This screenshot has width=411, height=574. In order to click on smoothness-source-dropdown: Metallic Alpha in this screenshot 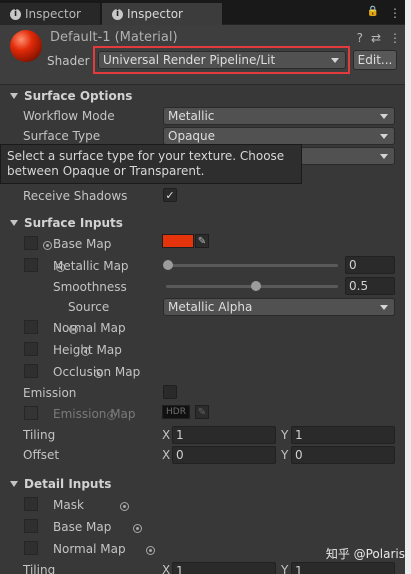, I will do `click(279, 307)`.